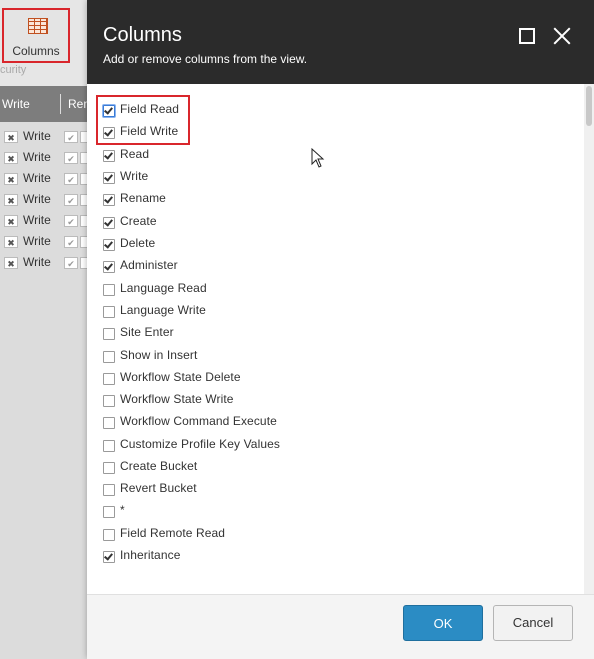 The image size is (594, 659). Describe the element at coordinates (562, 36) in the screenshot. I see `close-icon` at that location.